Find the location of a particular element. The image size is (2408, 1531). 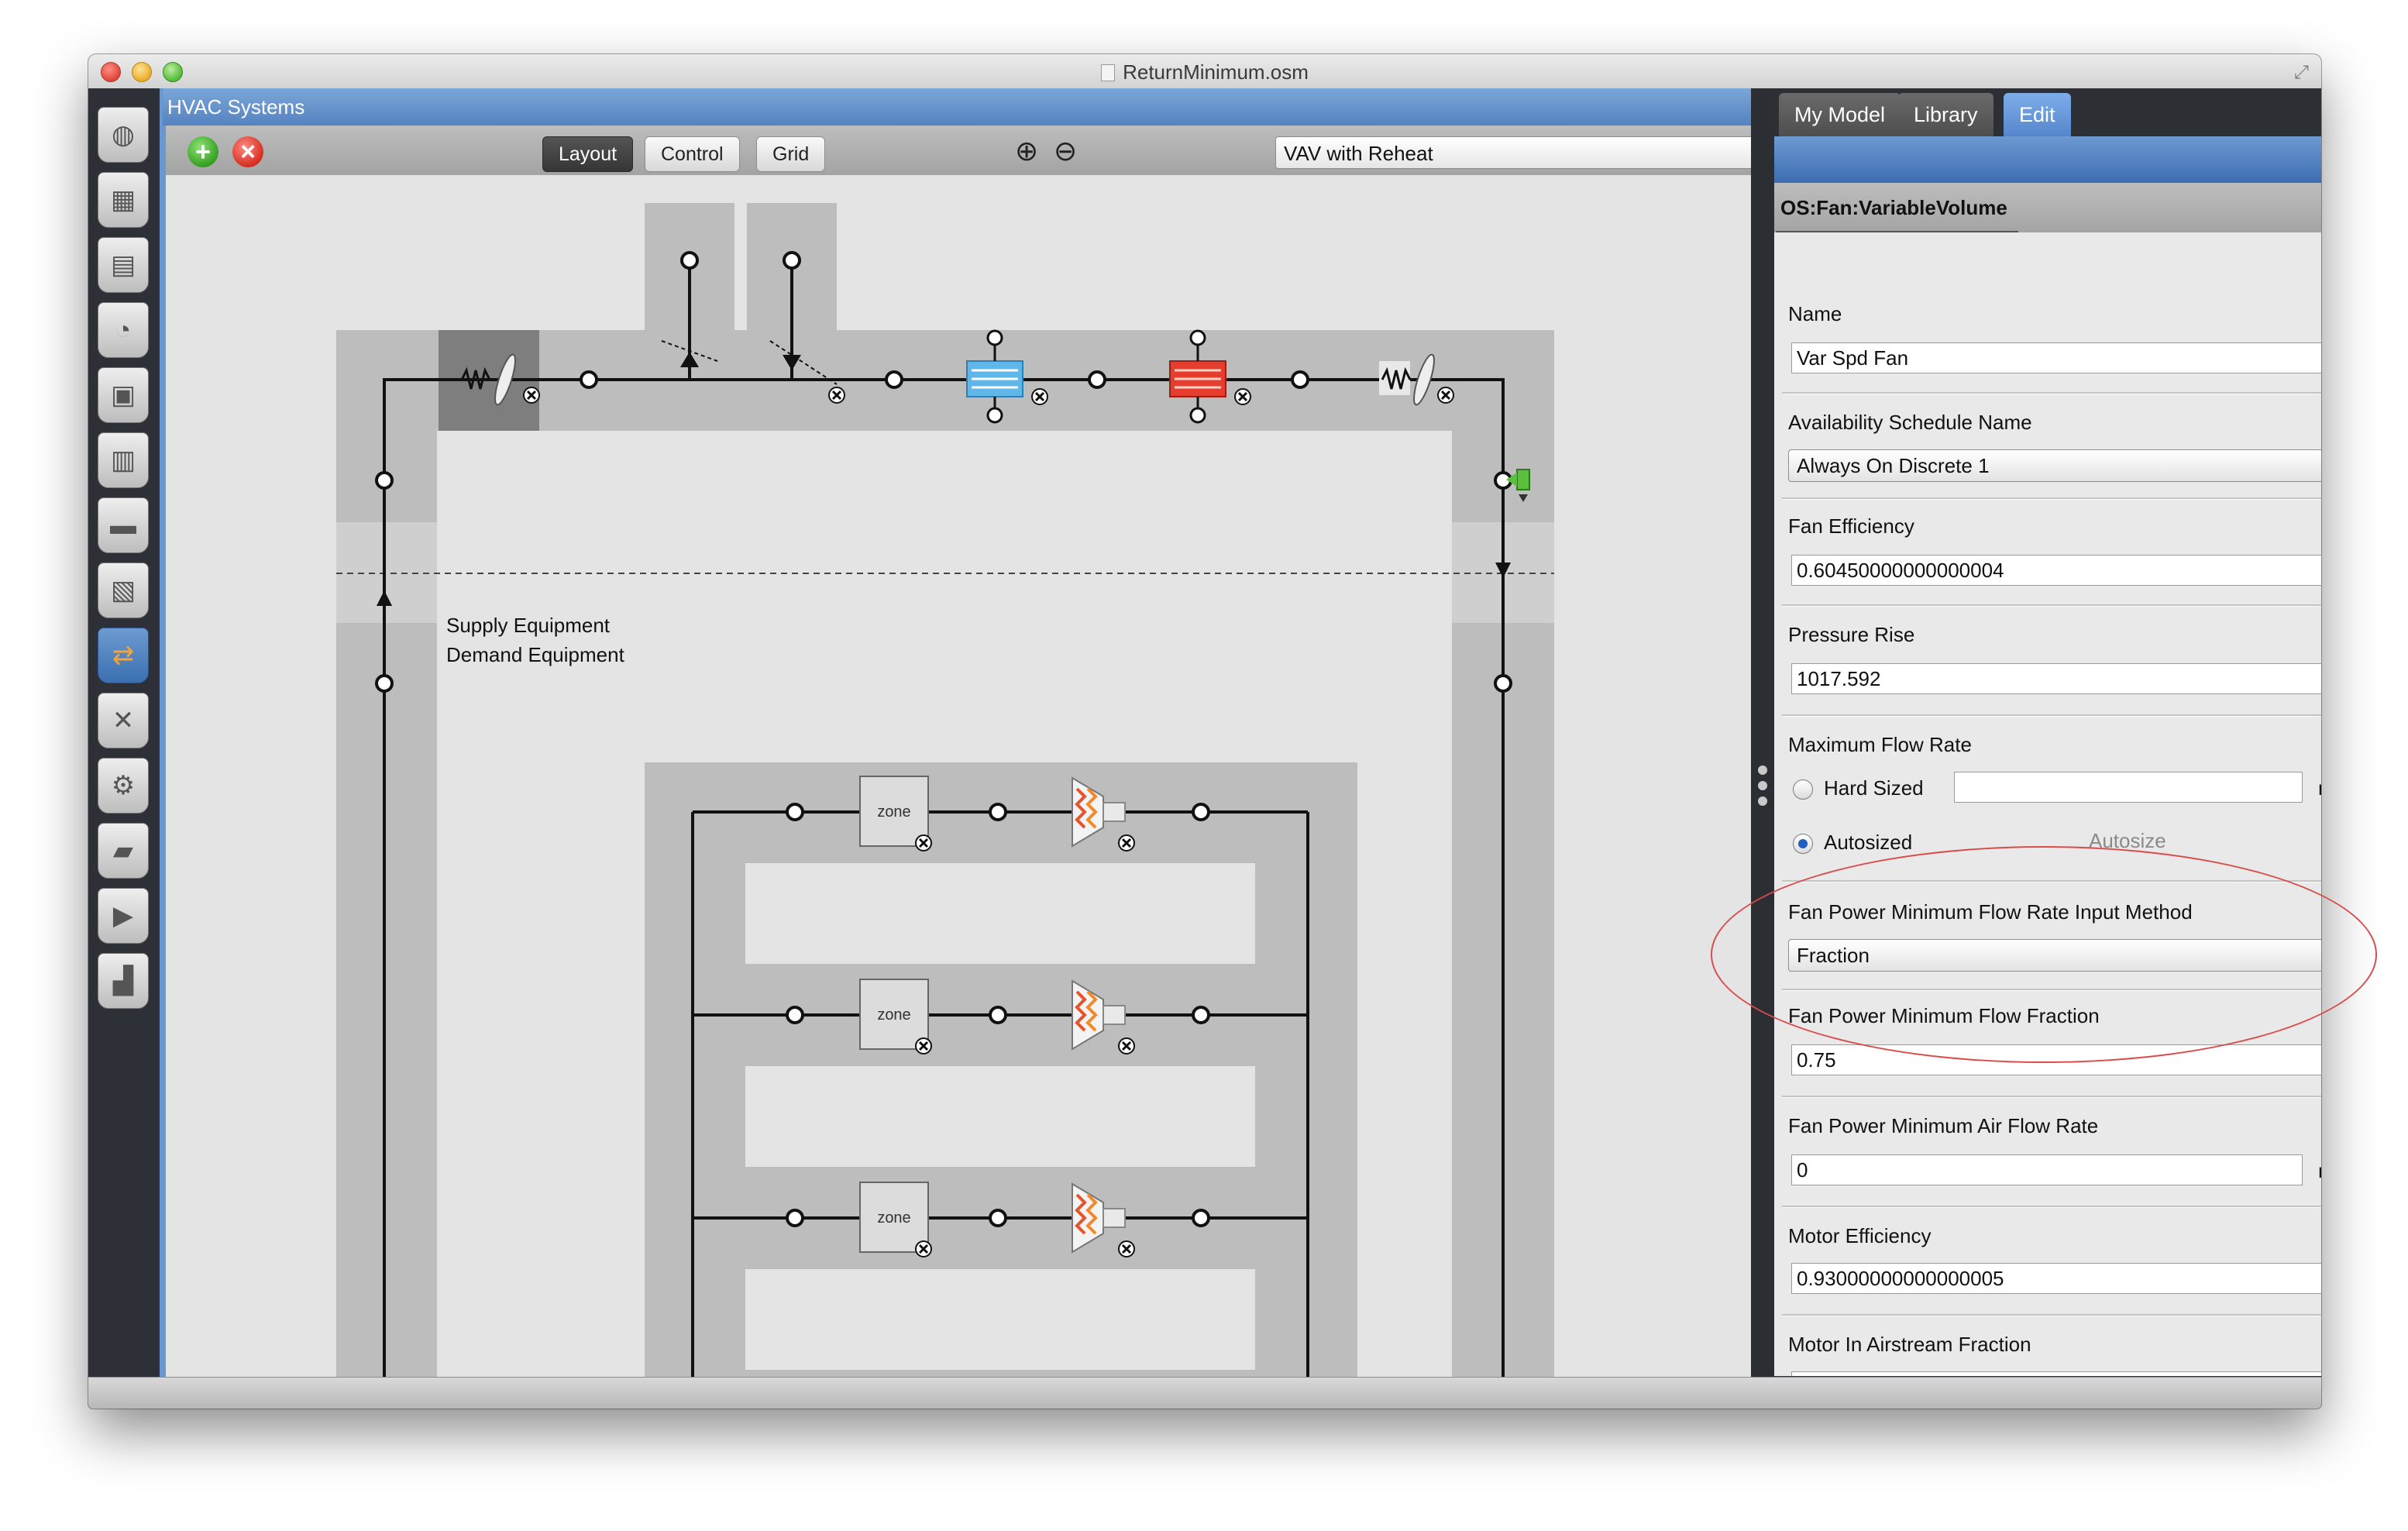

globe-icon: ◍ is located at coordinates (124, 135).